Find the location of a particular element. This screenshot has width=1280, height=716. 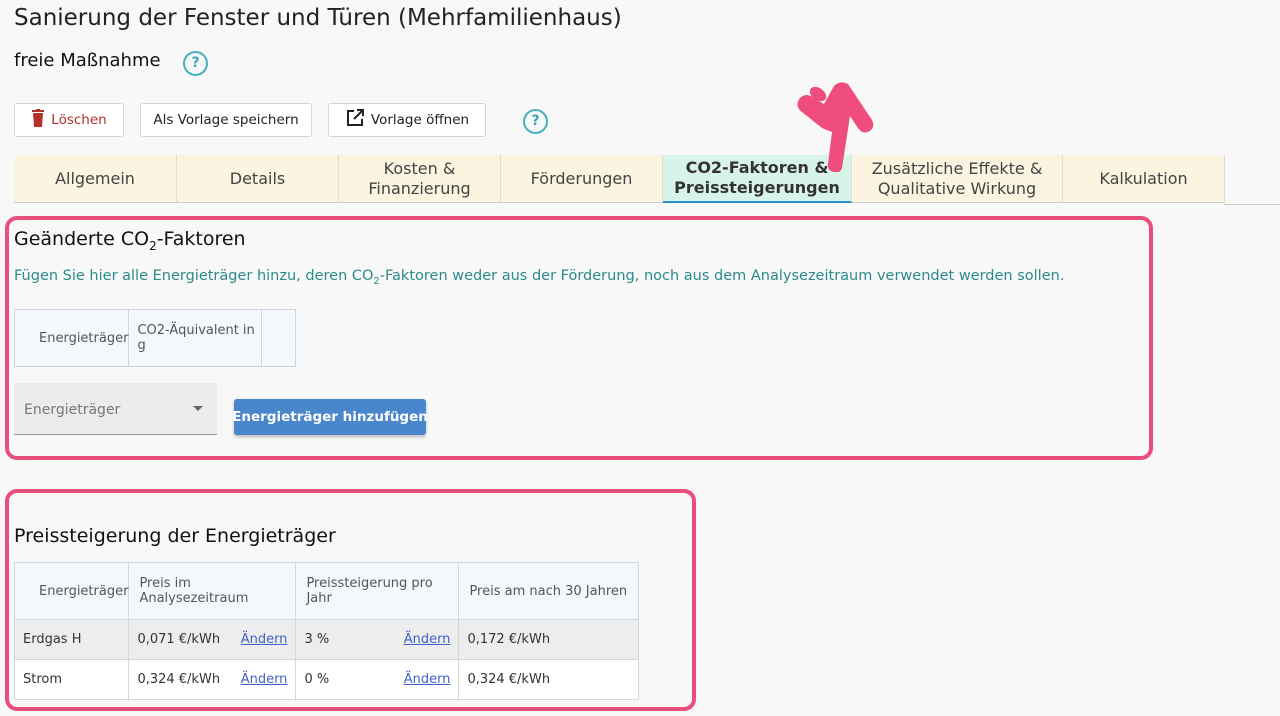

add-energy-carrier-button: Energieträger hinzufügen is located at coordinates (330, 417).